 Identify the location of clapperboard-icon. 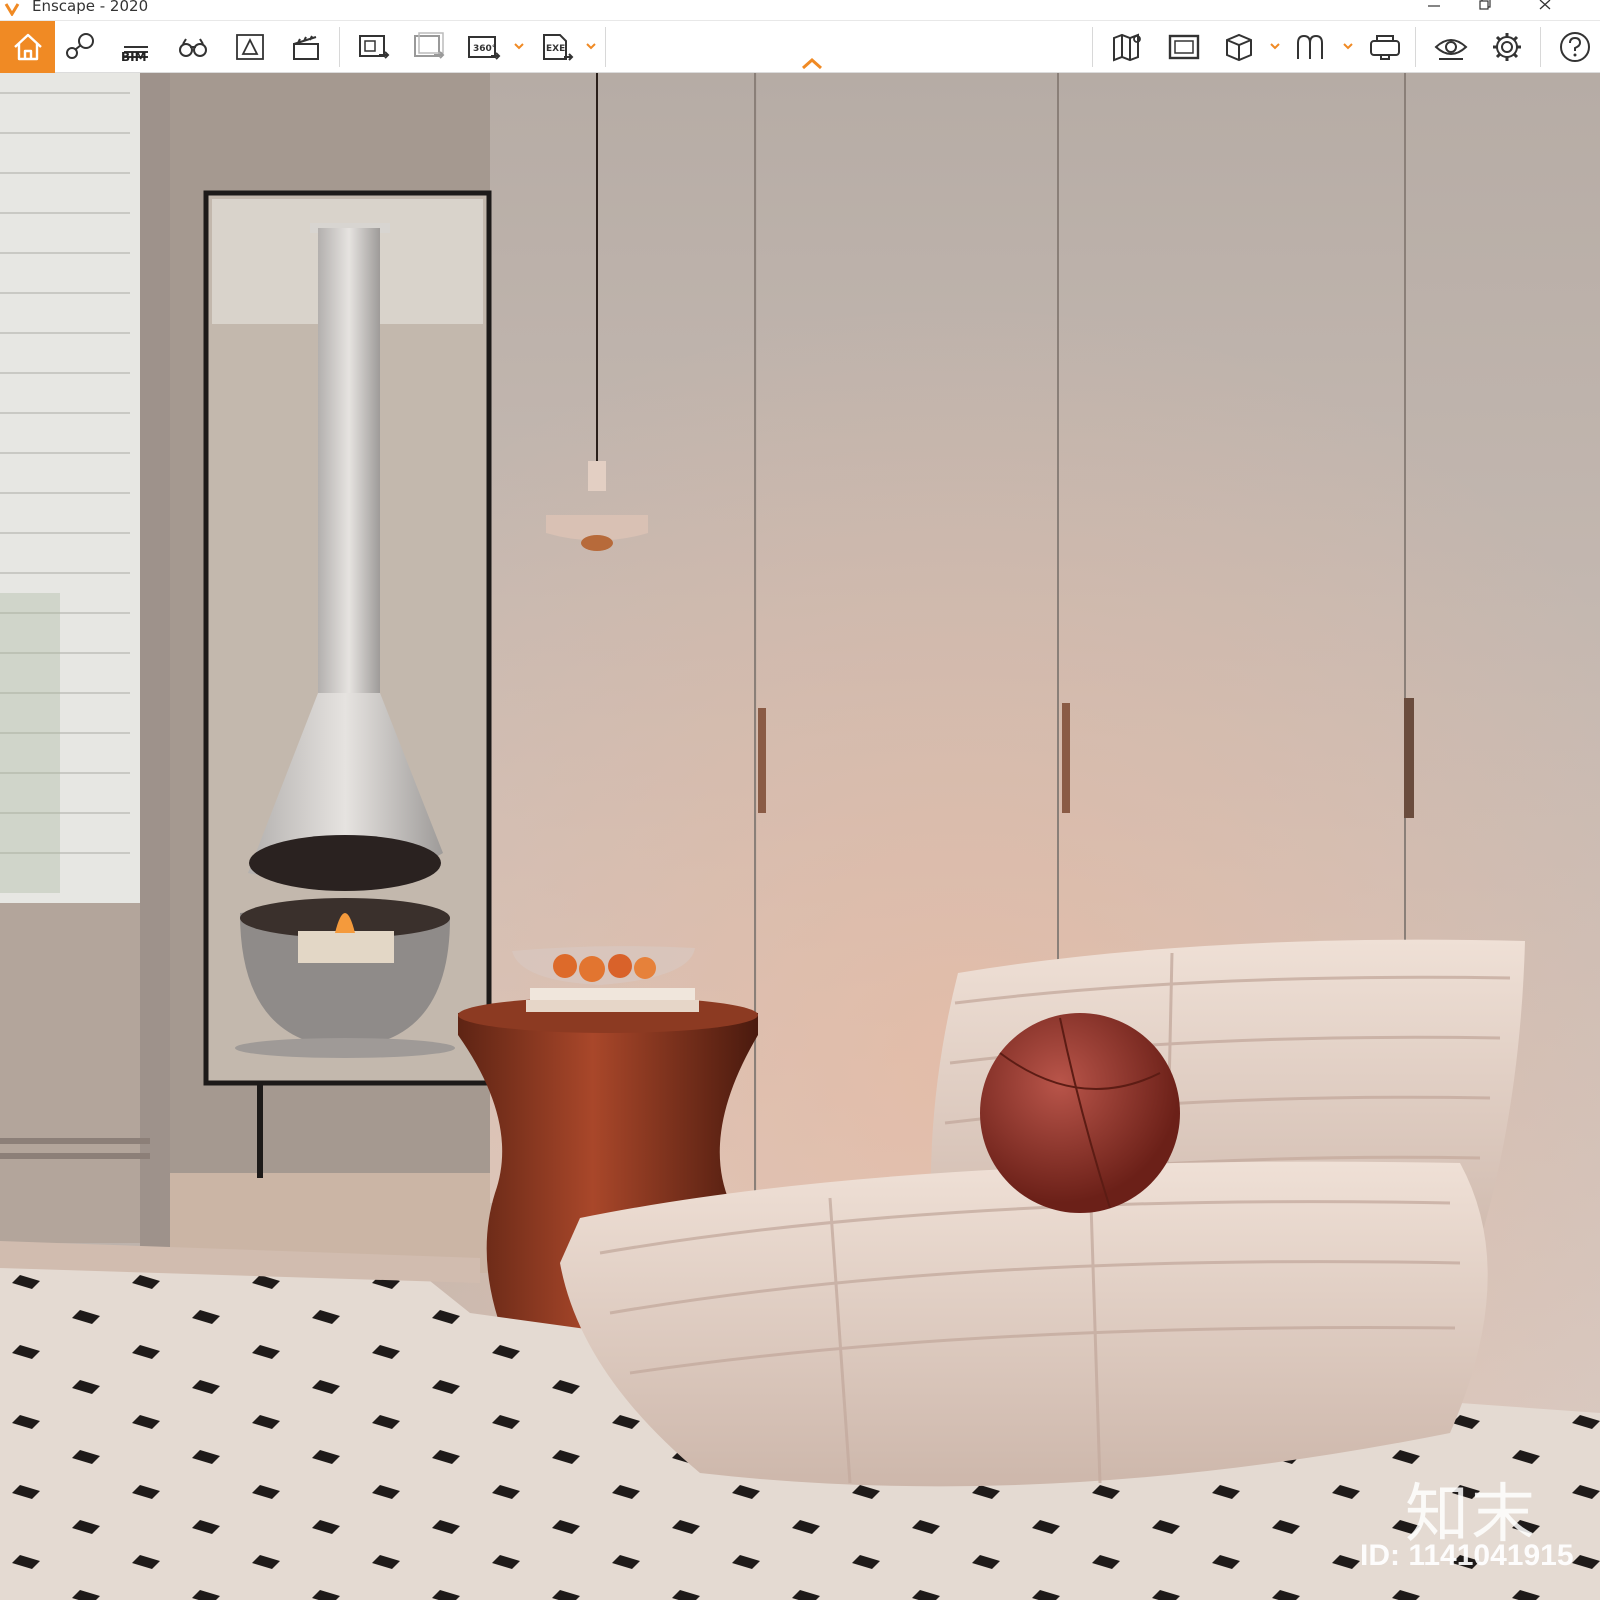
(306, 47).